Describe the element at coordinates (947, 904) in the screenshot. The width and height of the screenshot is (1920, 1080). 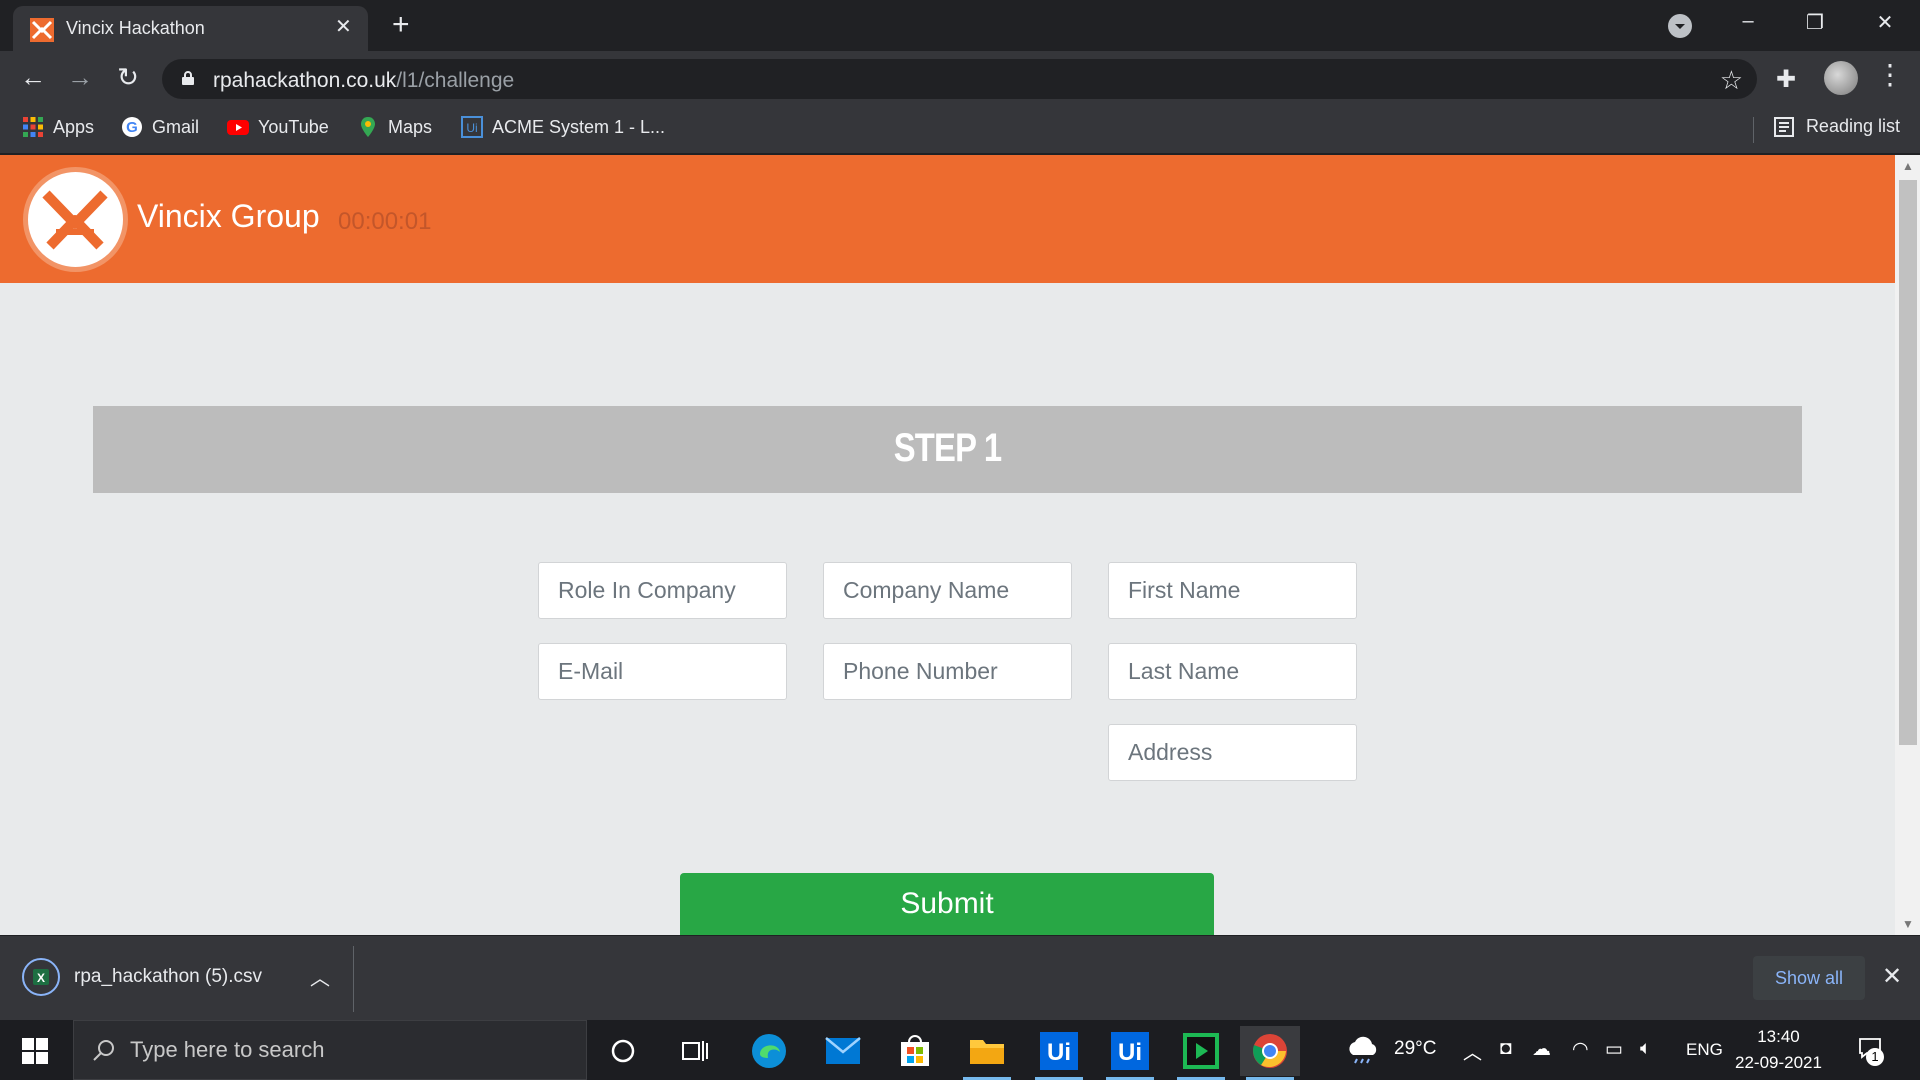
I see `submit-button: Submit` at that location.